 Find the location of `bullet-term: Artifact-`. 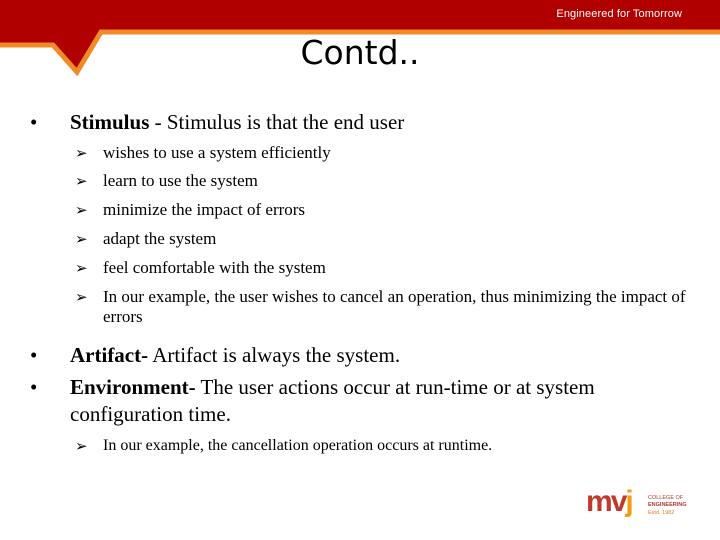

bullet-term: Artifact- is located at coordinates (109, 355).